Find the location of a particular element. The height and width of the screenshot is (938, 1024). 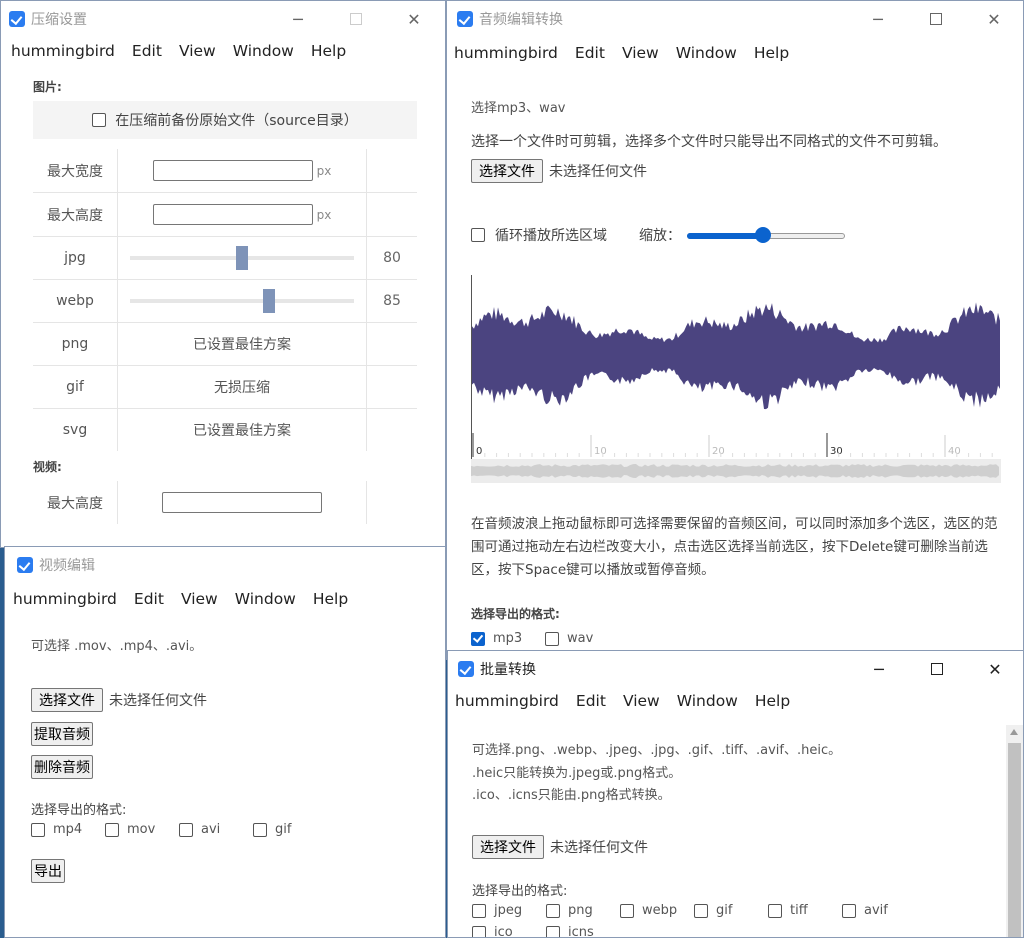

webp-slider-thumb is located at coordinates (268, 300).